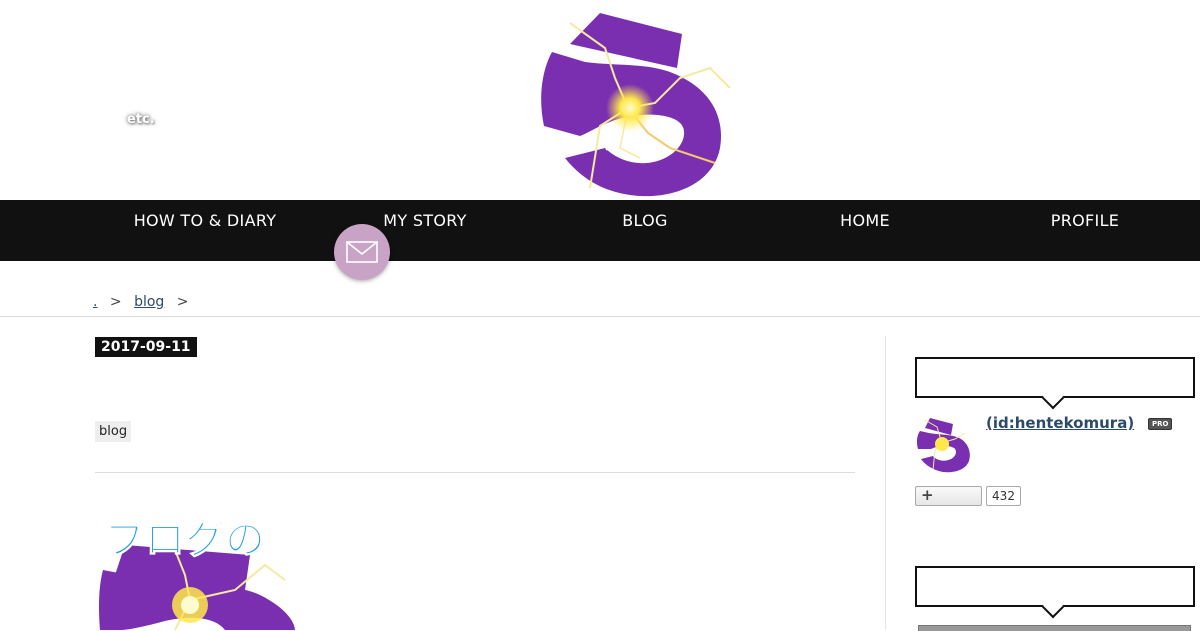 The height and width of the screenshot is (631, 1200). I want to click on sidebar-widget-box, so click(1054, 628).